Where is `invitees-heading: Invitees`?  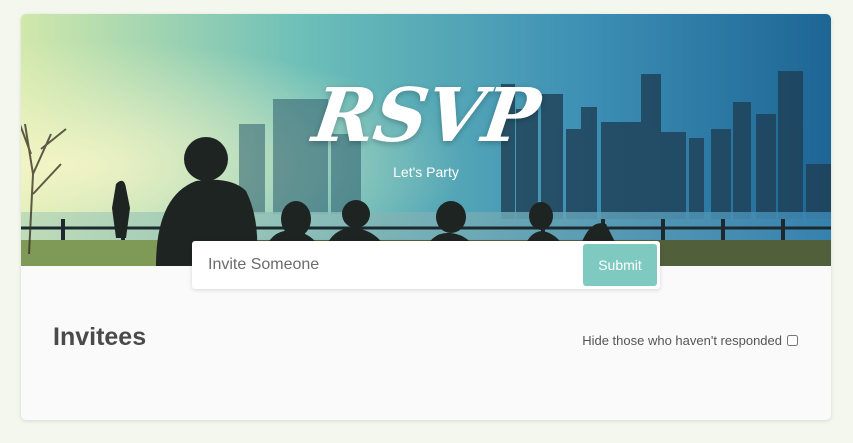 invitees-heading: Invitees is located at coordinates (100, 337).